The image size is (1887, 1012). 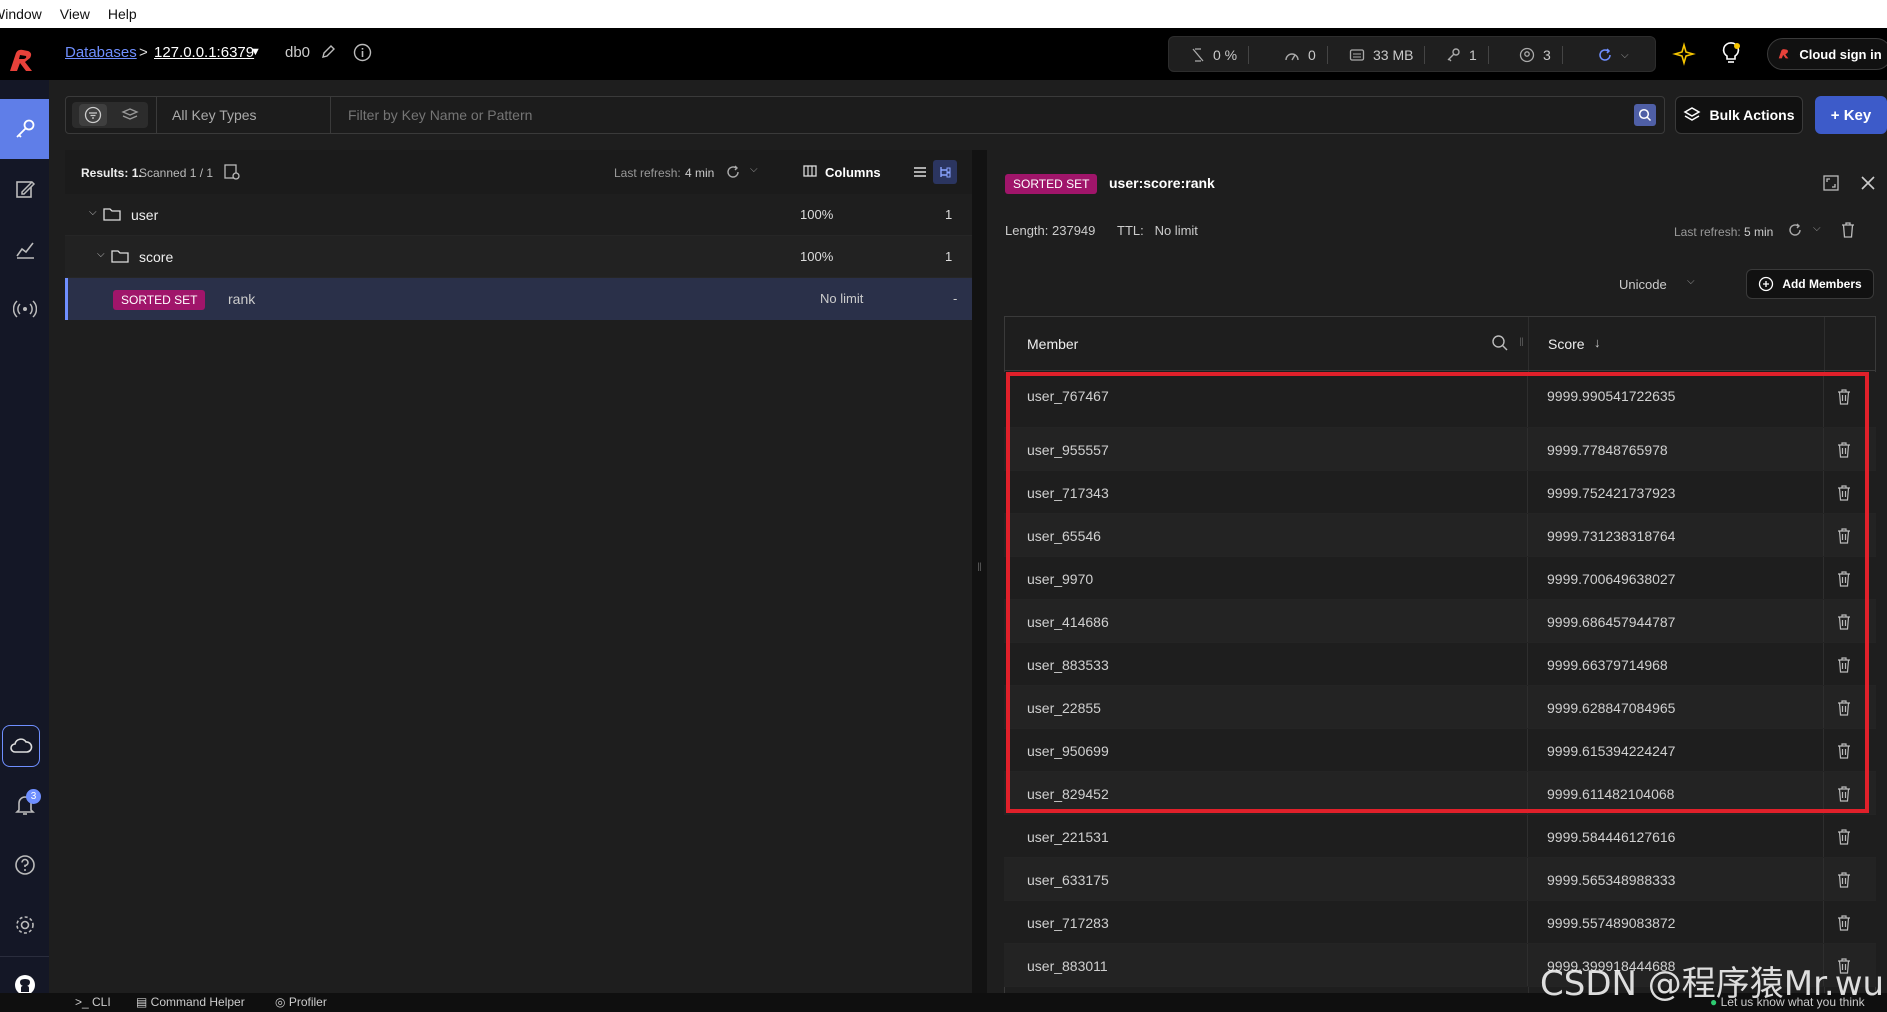 What do you see at coordinates (1068, 621) in the screenshot?
I see `member-cell: user_414686` at bounding box center [1068, 621].